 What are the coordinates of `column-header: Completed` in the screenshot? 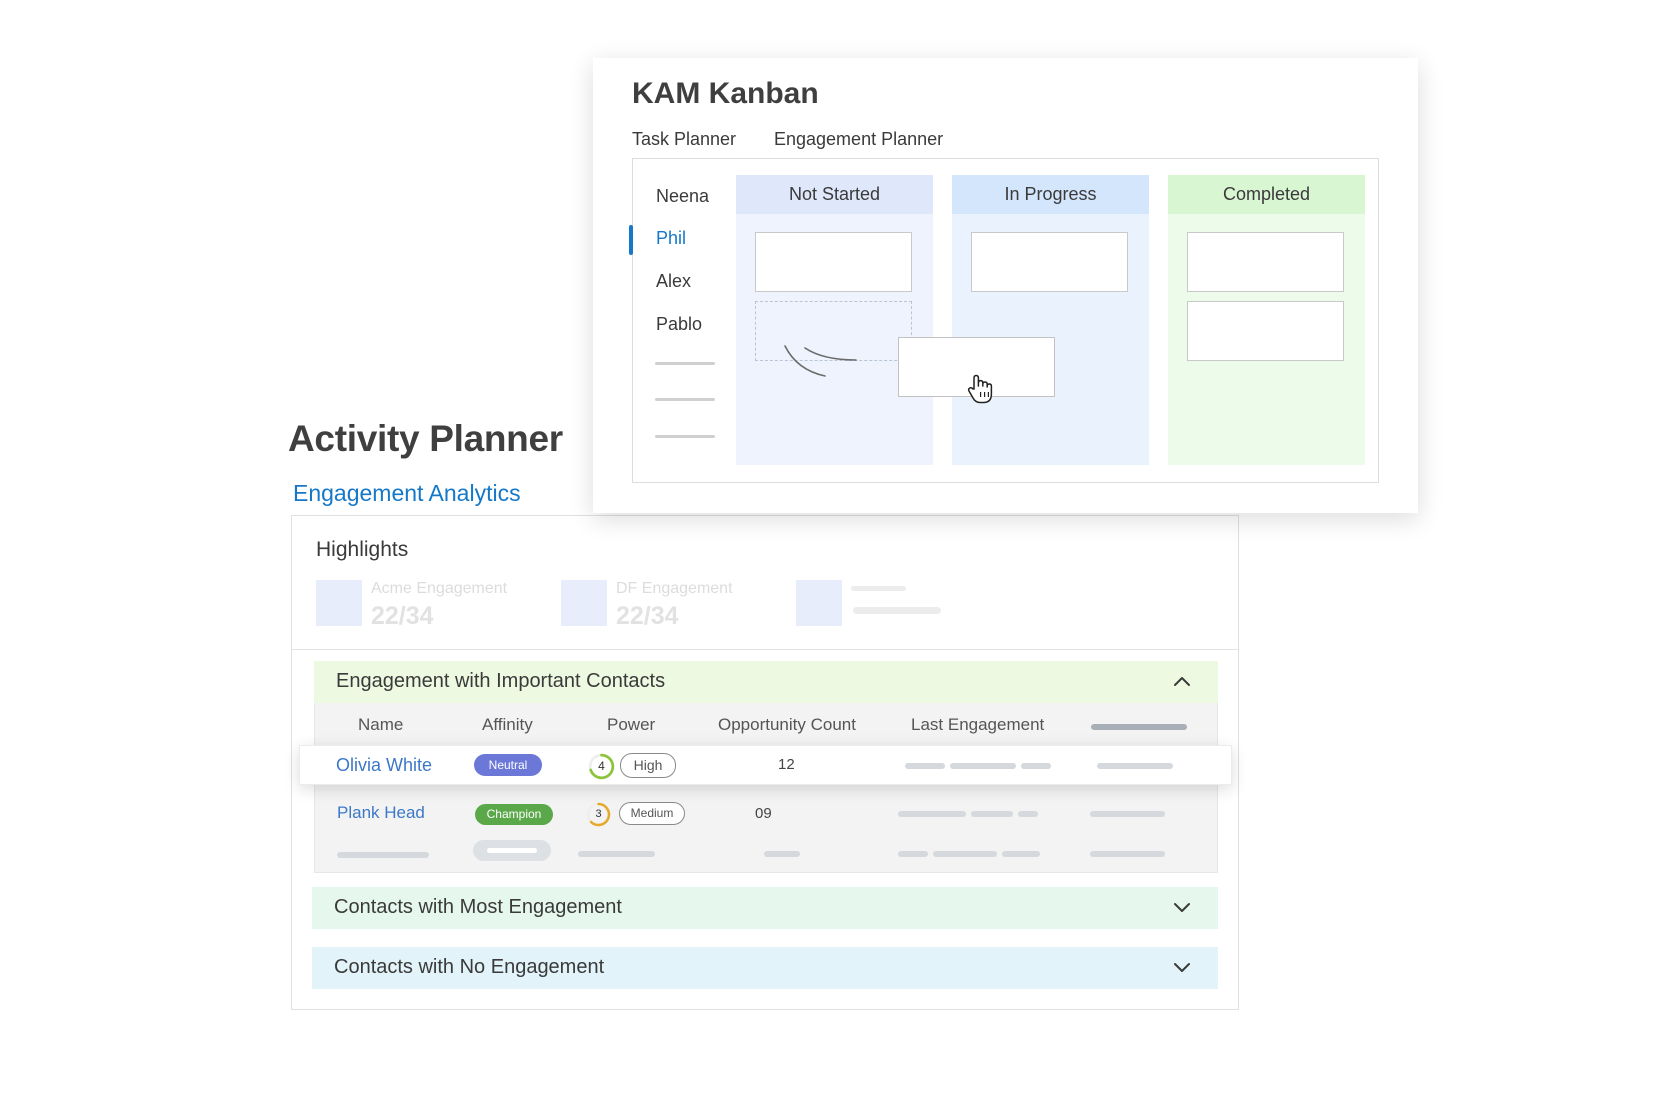 It's located at (1266, 194).